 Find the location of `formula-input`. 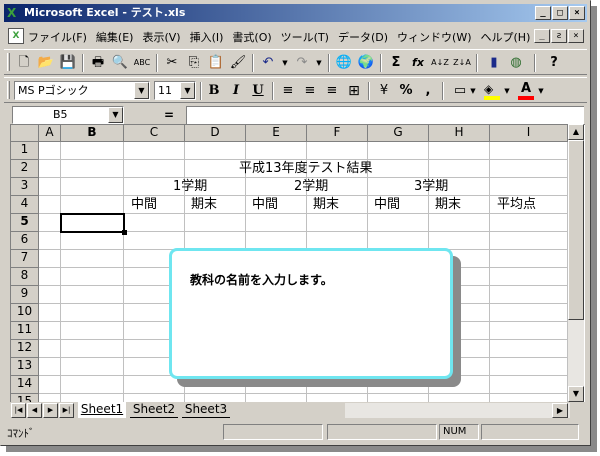

formula-input is located at coordinates (385, 115).